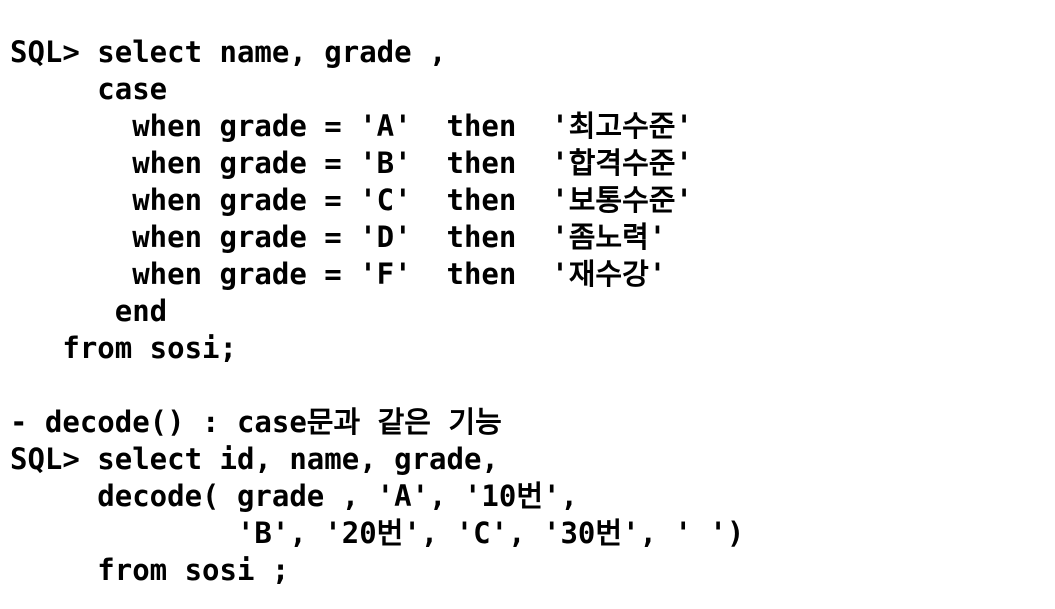  Describe the element at coordinates (351, 163) in the screenshot. I see `code-line: when grade = 'B' then '합격수준'` at that location.